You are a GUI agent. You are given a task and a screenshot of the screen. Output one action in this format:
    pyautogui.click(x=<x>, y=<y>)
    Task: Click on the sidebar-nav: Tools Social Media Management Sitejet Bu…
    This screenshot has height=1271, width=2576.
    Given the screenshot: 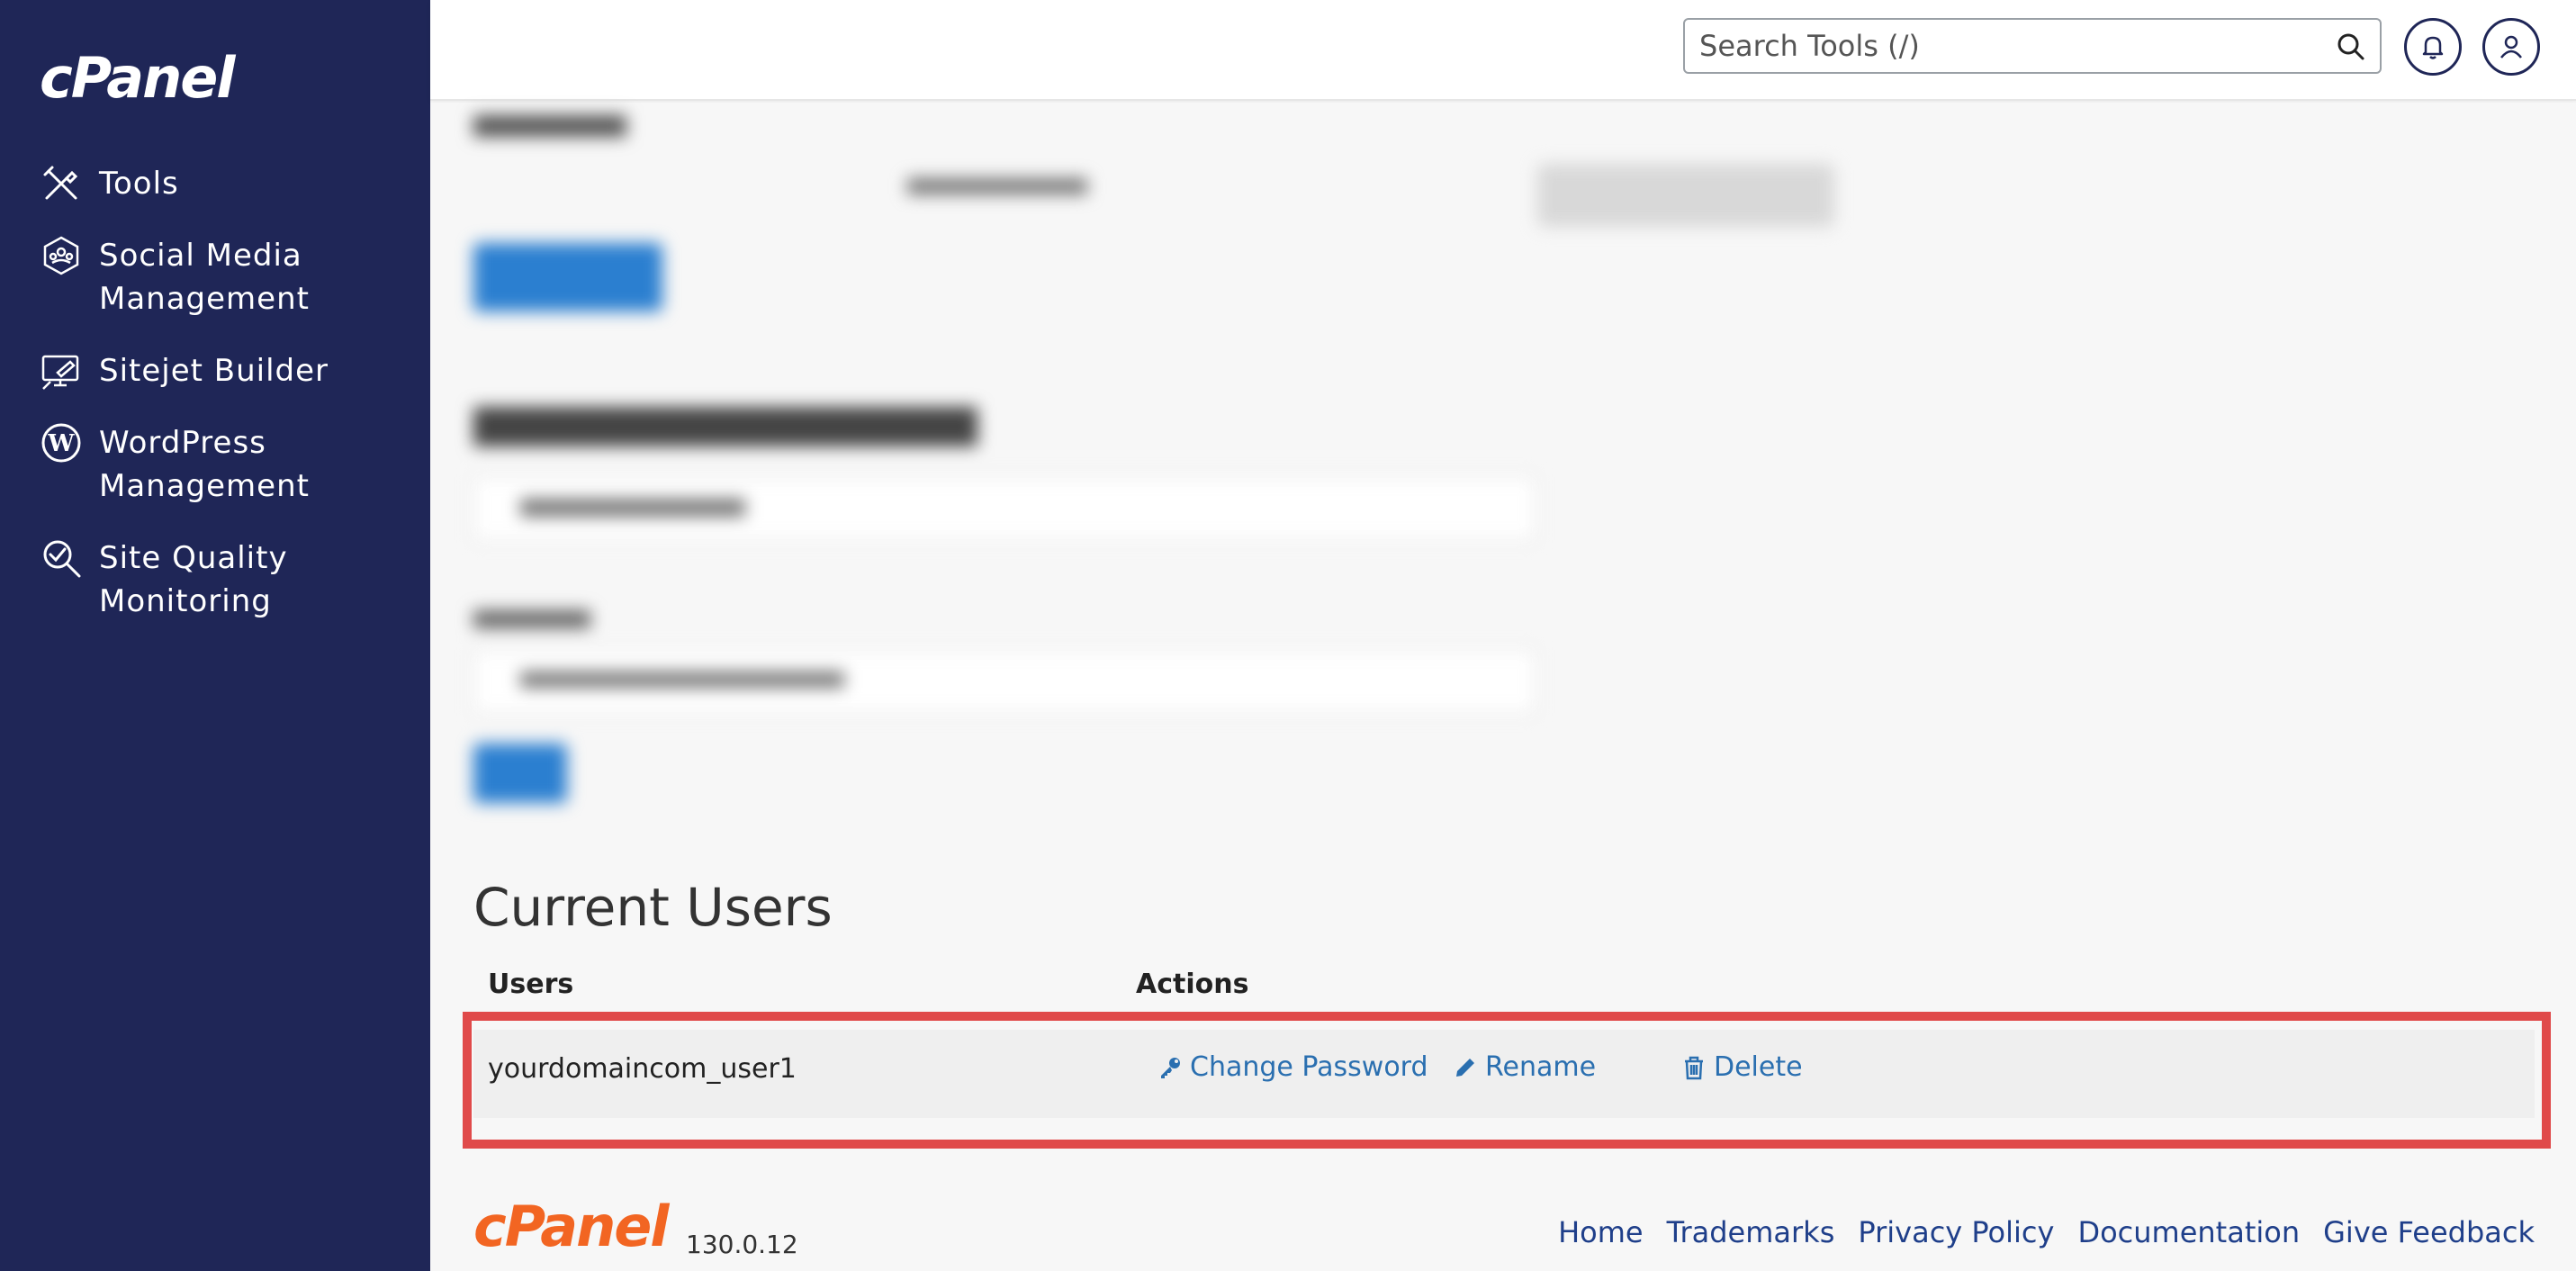 What is the action you would take?
    pyautogui.click(x=229, y=407)
    